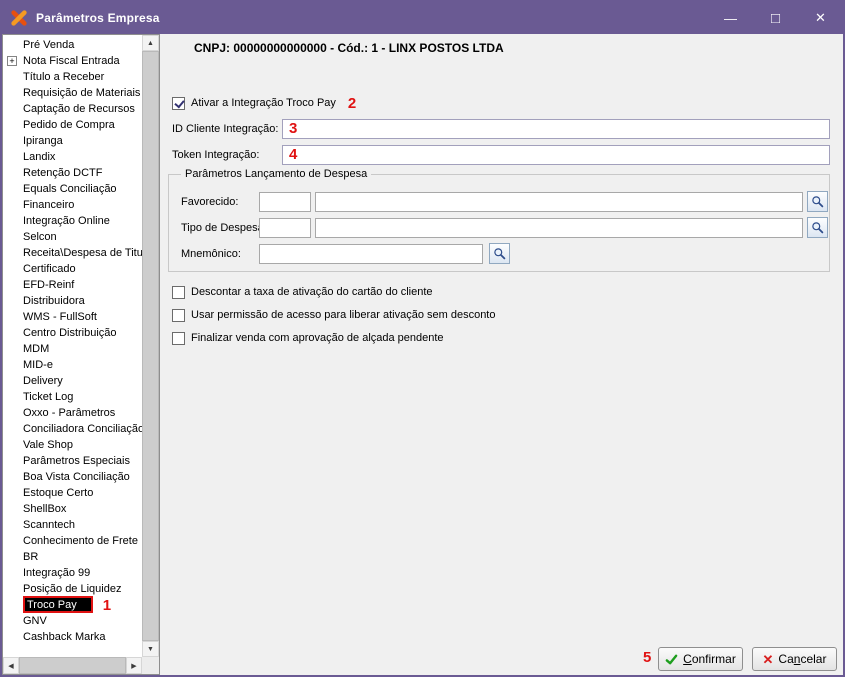 This screenshot has height=677, width=845. I want to click on close-button: ✕, so click(820, 18).